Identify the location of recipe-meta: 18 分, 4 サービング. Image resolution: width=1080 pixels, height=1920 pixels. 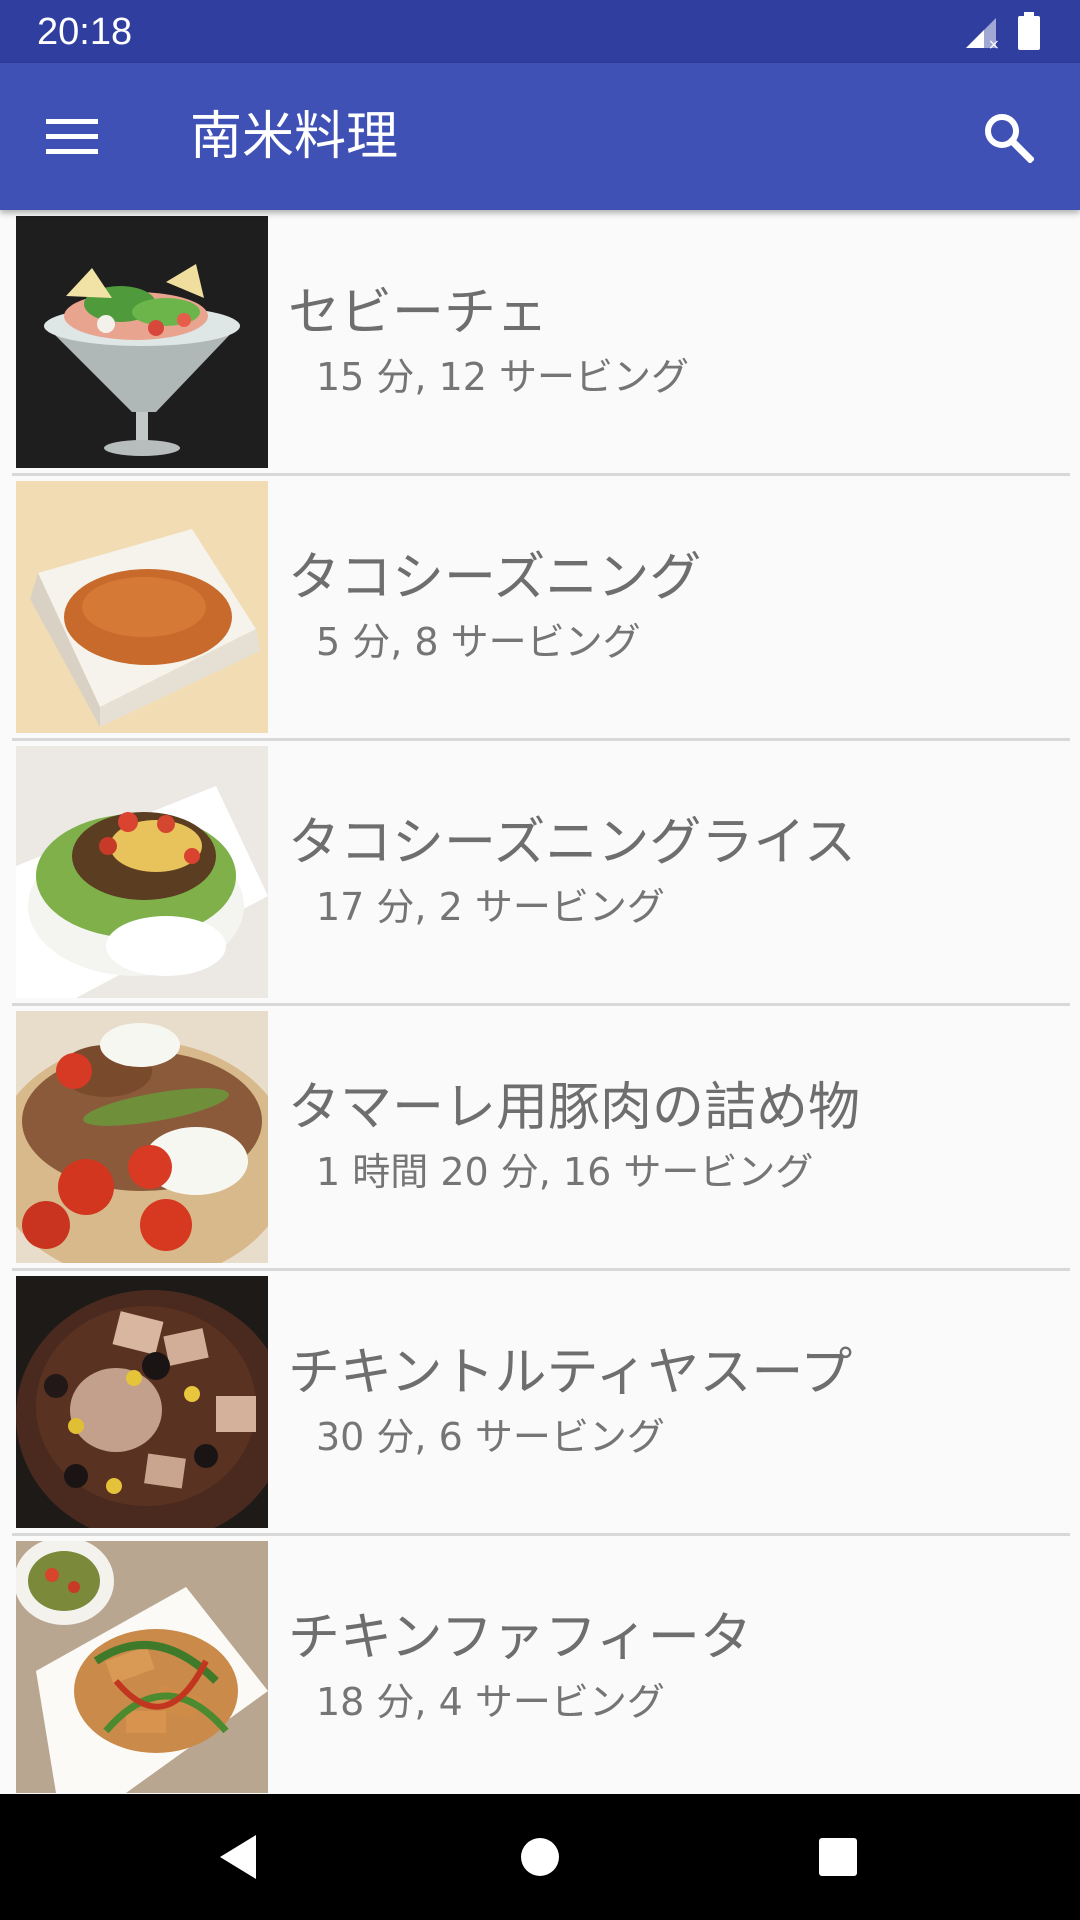
(490, 1702).